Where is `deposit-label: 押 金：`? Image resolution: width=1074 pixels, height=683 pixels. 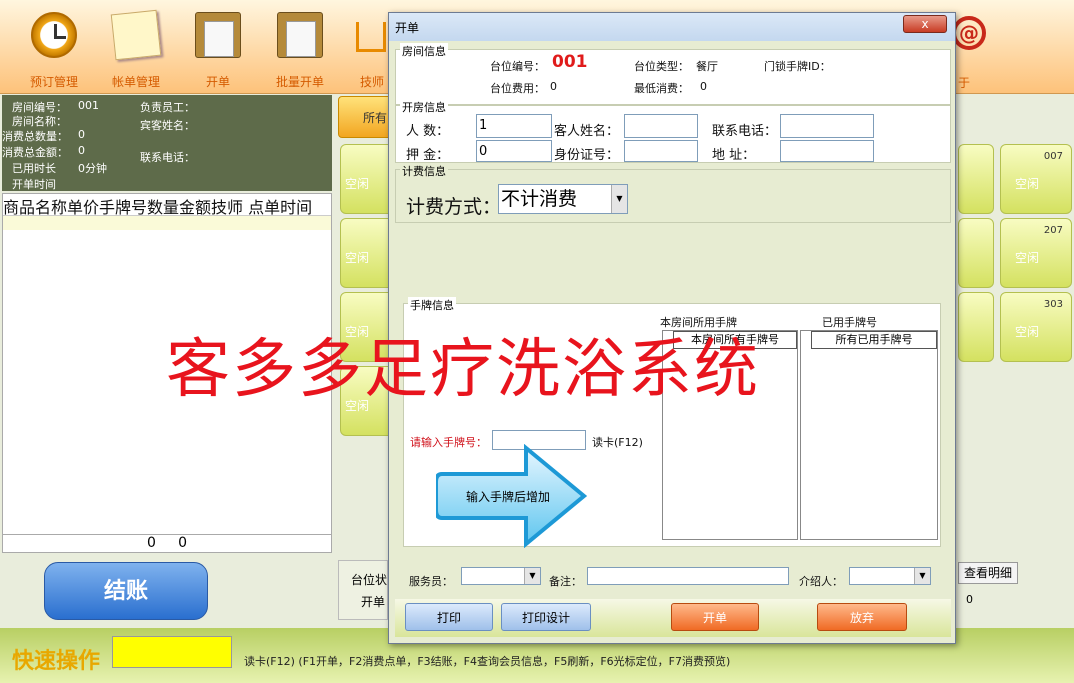
deposit-label: 押 金： is located at coordinates (428, 155).